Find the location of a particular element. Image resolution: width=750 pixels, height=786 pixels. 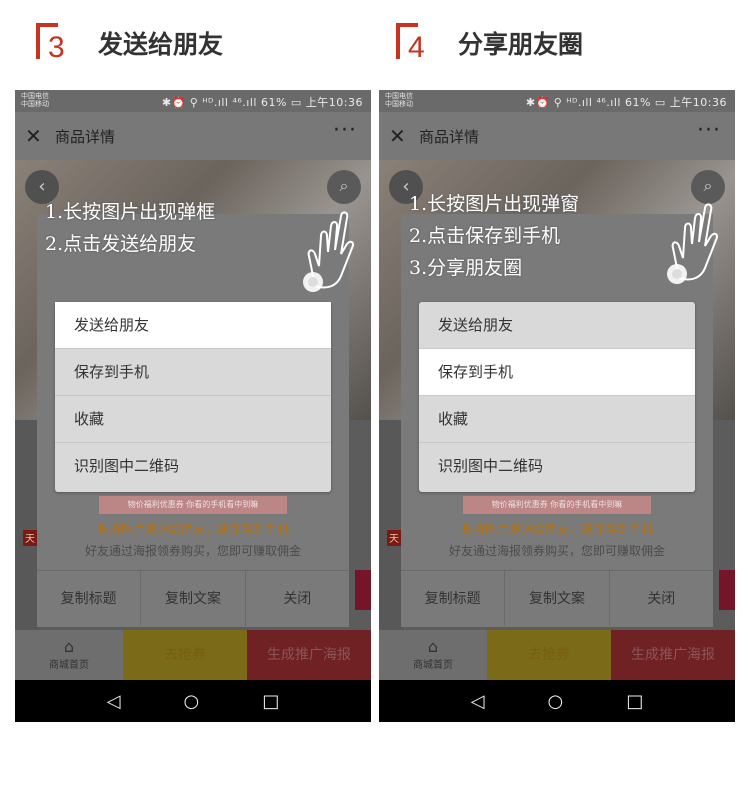

step-header-3: 3 发送给朋友 is located at coordinates (129, 43).